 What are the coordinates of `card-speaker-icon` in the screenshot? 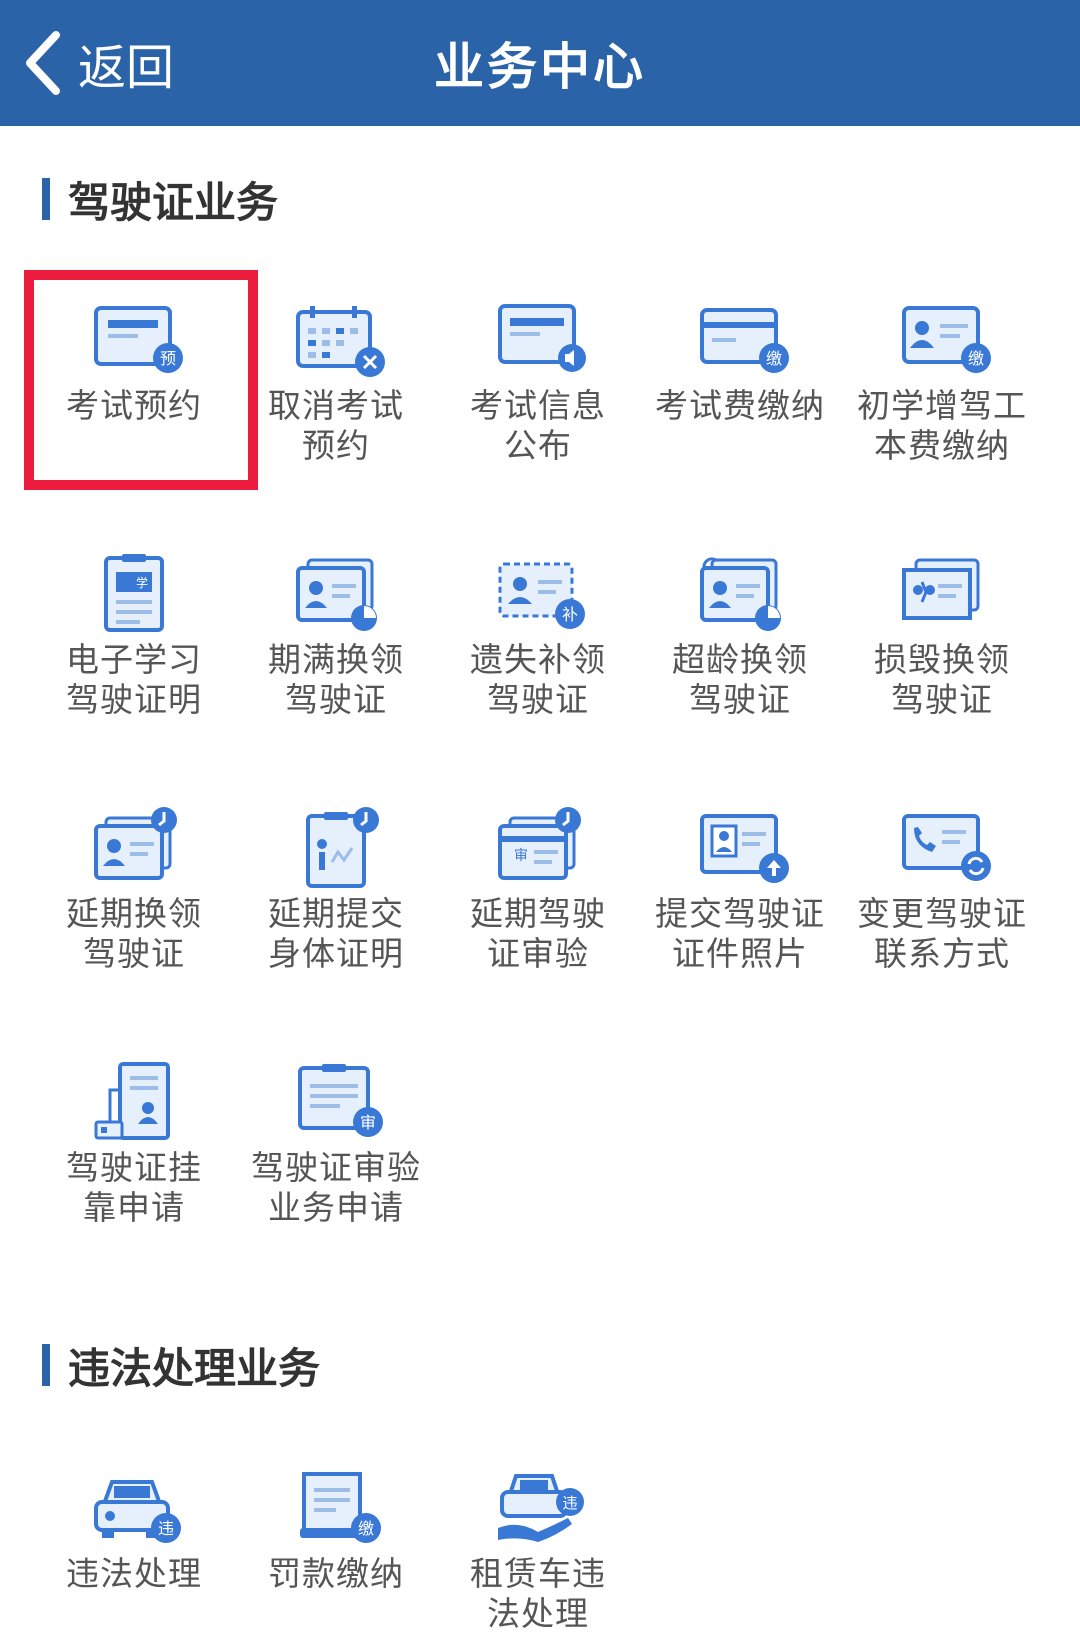 It's located at (542, 338).